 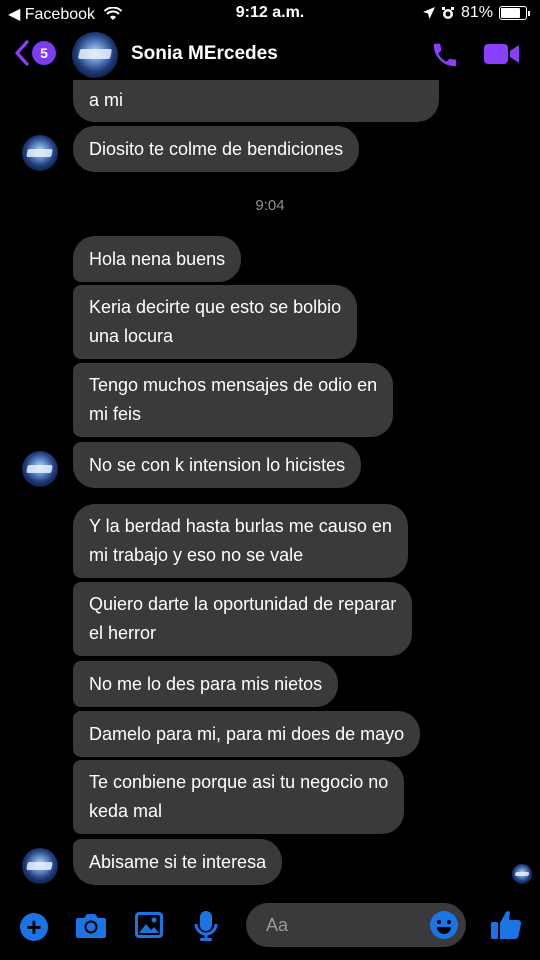 I want to click on battery-cap, so click(x=529, y=13).